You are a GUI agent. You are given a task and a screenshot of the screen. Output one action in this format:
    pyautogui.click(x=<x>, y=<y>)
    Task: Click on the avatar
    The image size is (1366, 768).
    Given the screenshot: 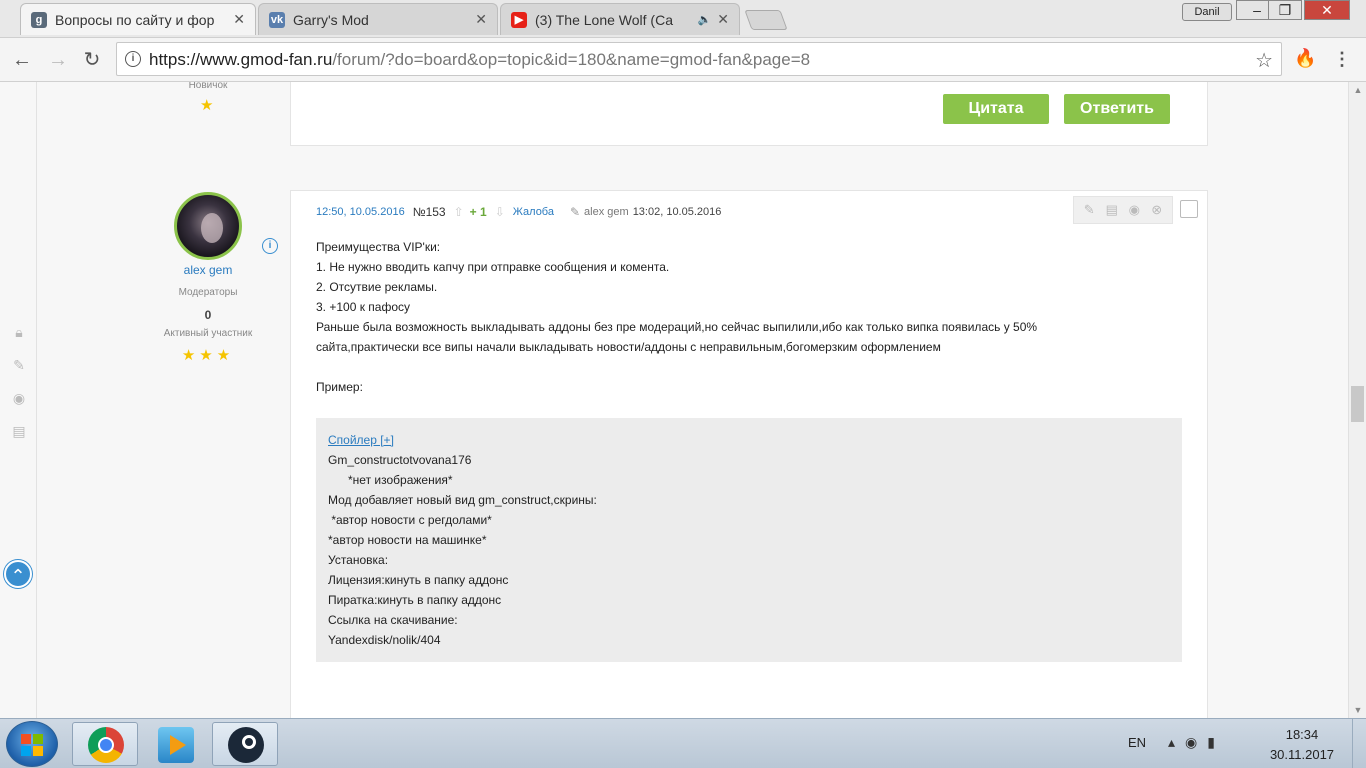 What is the action you would take?
    pyautogui.click(x=208, y=226)
    